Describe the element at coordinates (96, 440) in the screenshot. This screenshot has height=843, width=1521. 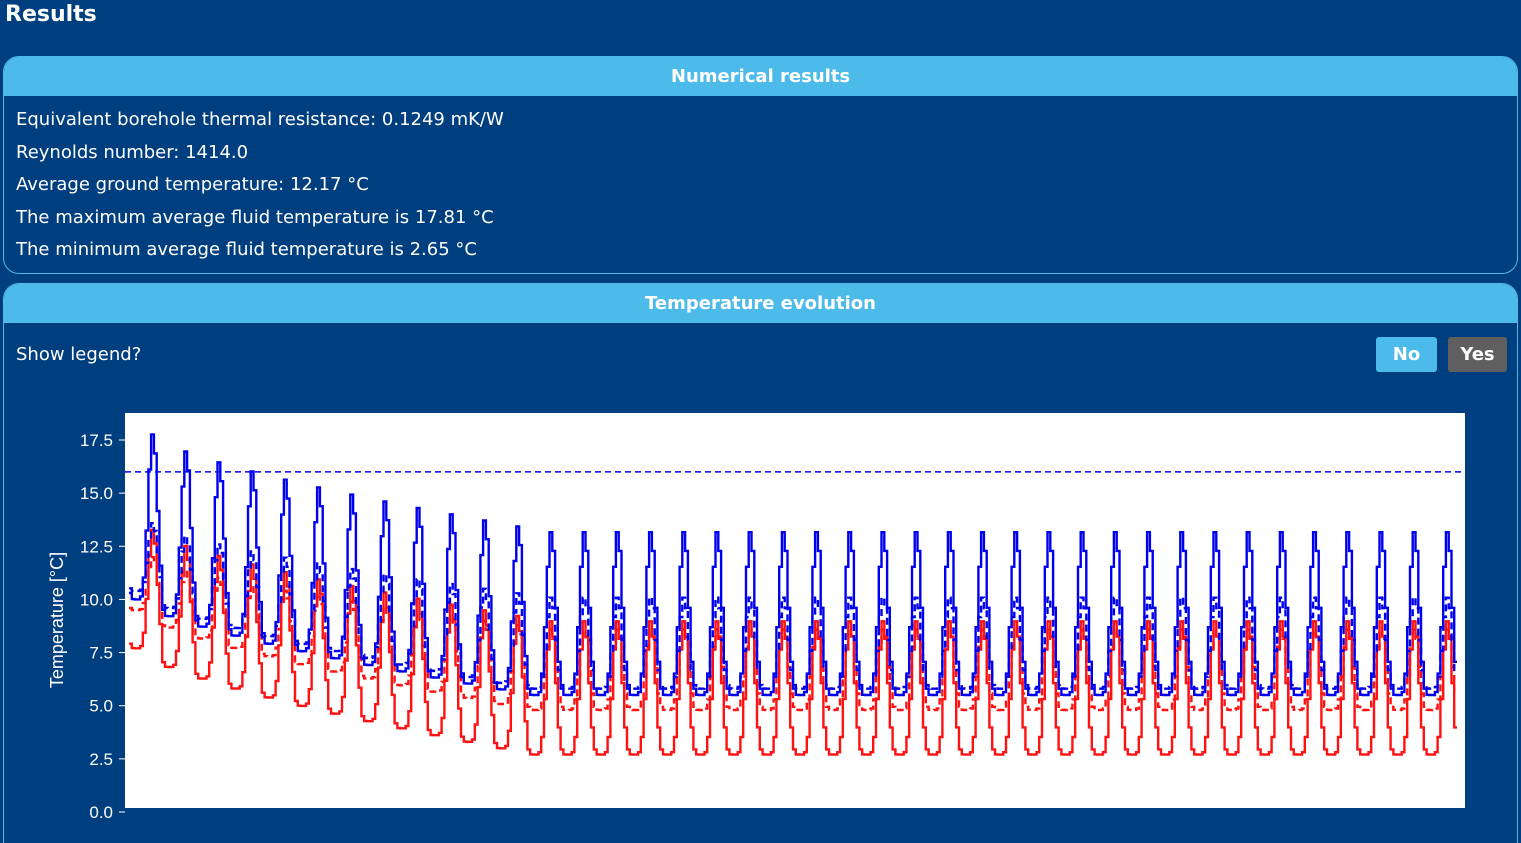
I see `y-tick-label: 17.5` at that location.